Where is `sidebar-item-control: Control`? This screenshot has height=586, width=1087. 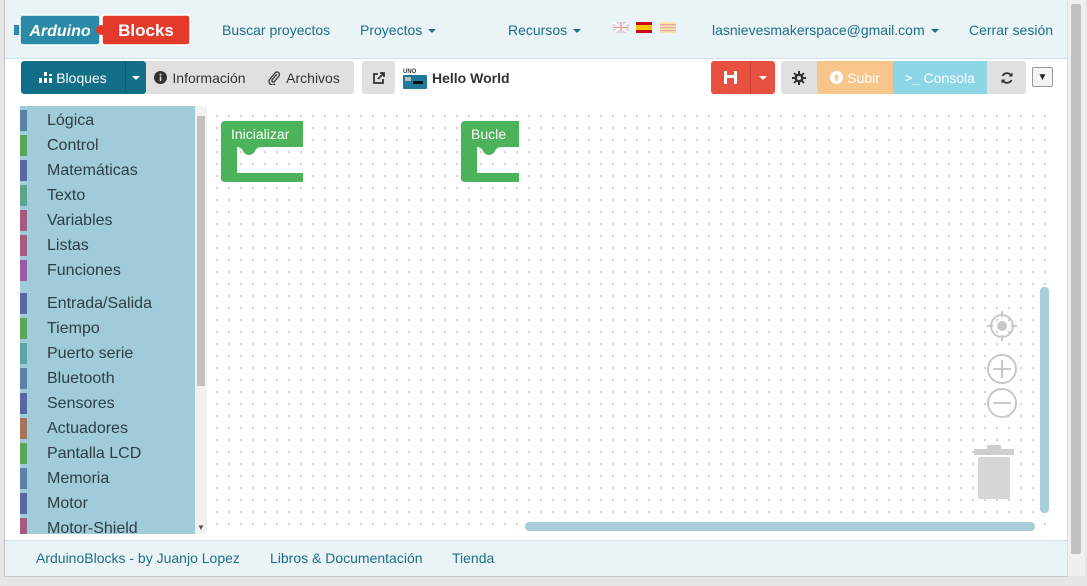
sidebar-item-control: Control is located at coordinates (107, 145).